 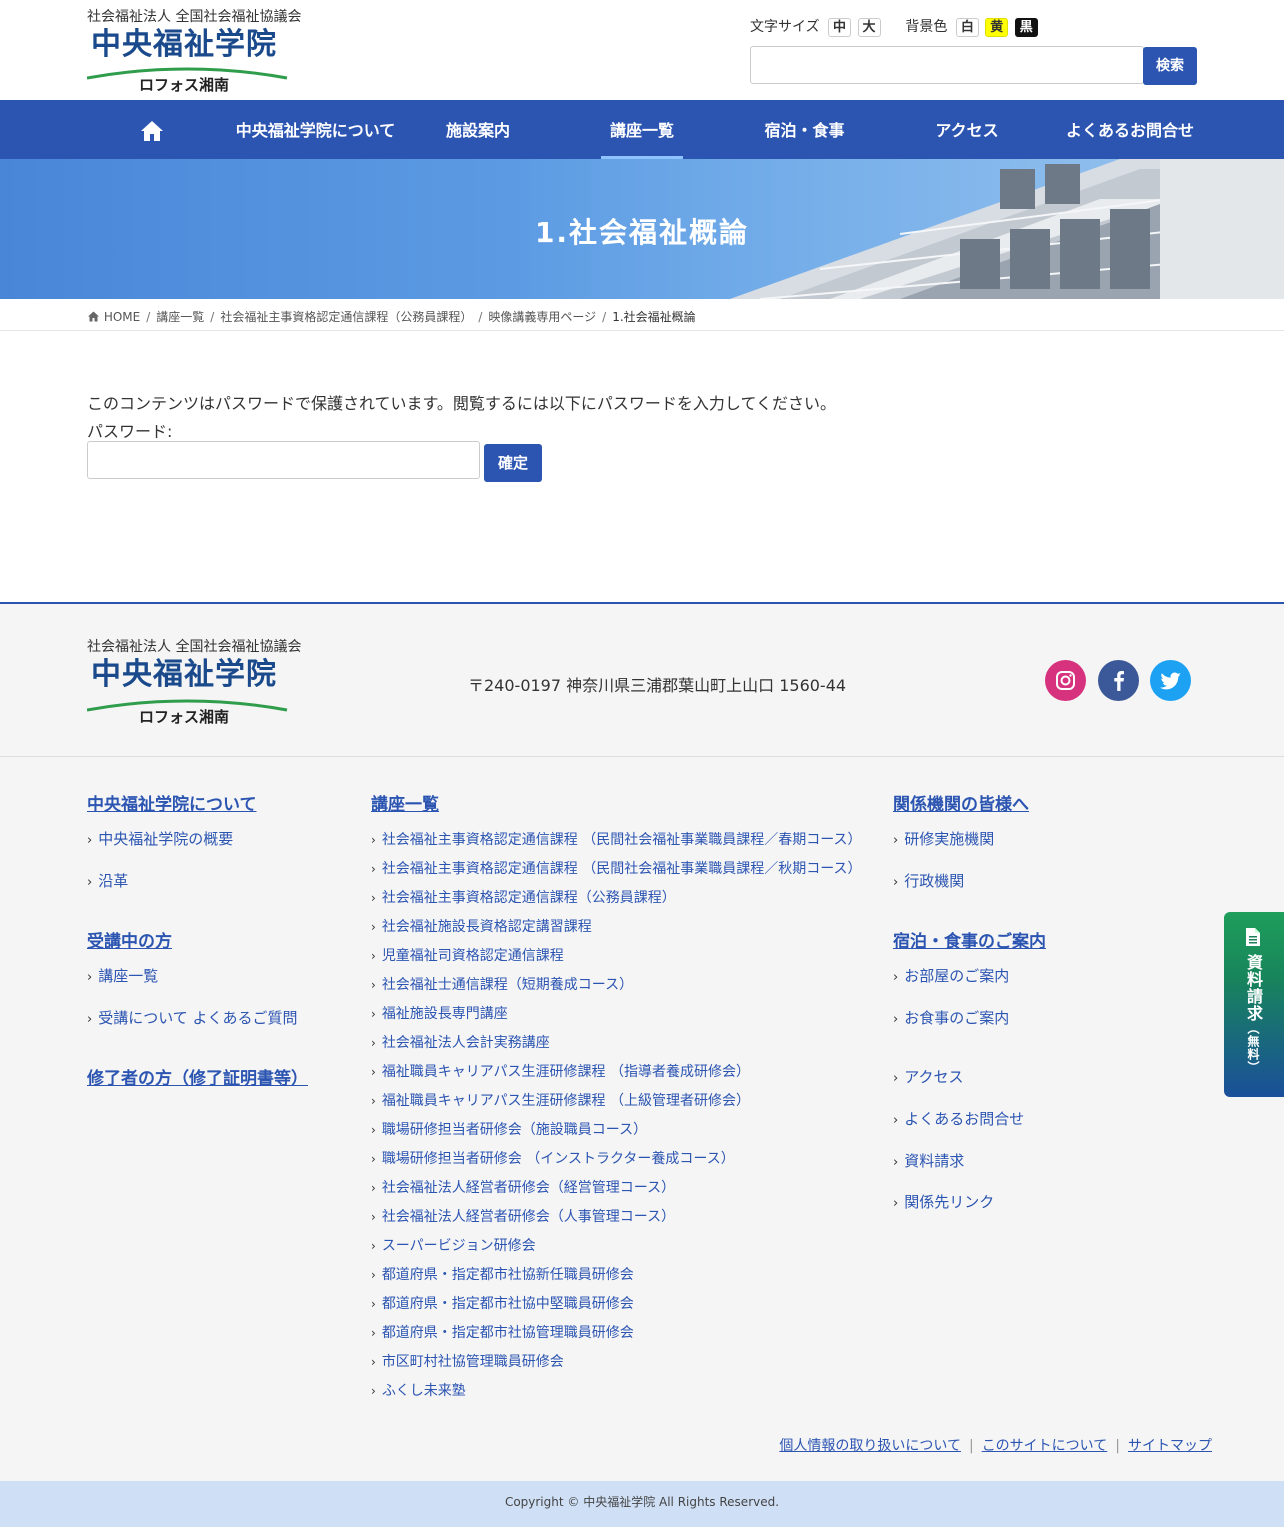 I want to click on footer-course-link: › 職場研修担当者研修会（施設職員コース）, so click(x=616, y=1133).